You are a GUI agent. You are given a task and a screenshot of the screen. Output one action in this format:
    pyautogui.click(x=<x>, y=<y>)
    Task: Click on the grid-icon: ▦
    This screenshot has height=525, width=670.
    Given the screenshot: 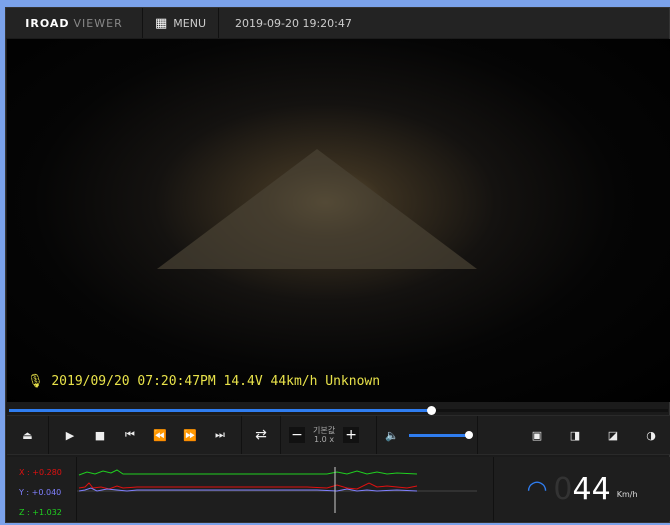 What is the action you would take?
    pyautogui.click(x=161, y=23)
    